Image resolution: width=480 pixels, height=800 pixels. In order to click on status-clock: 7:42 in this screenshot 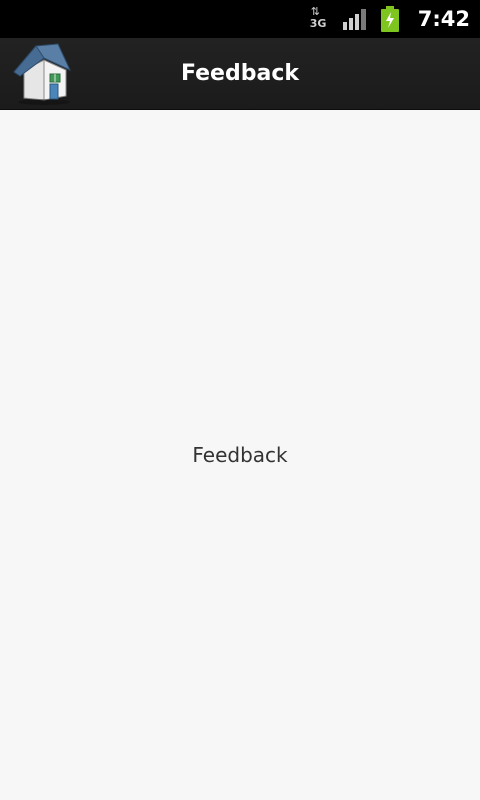, I will do `click(443, 19)`.